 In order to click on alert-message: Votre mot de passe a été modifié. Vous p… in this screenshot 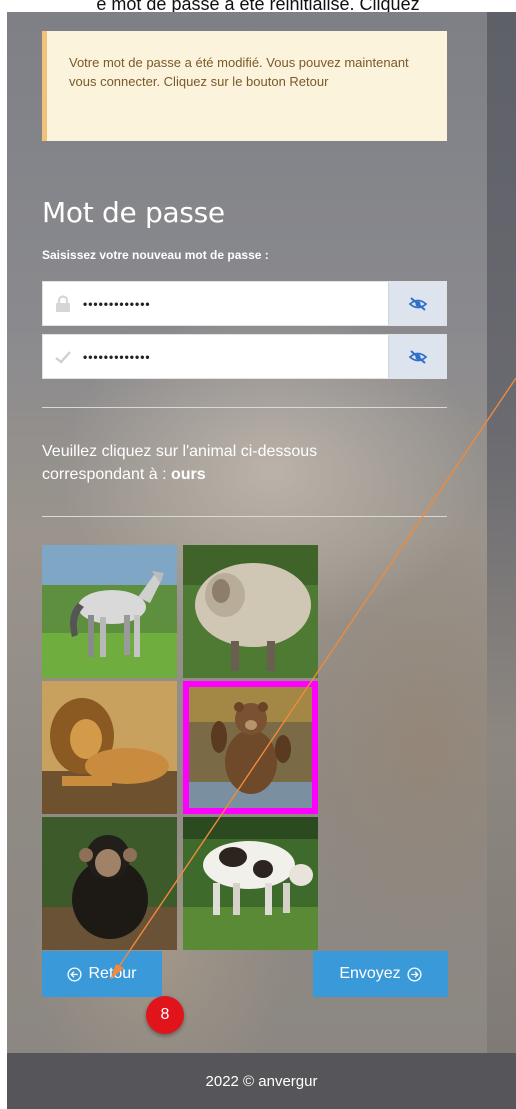, I will do `click(239, 72)`.